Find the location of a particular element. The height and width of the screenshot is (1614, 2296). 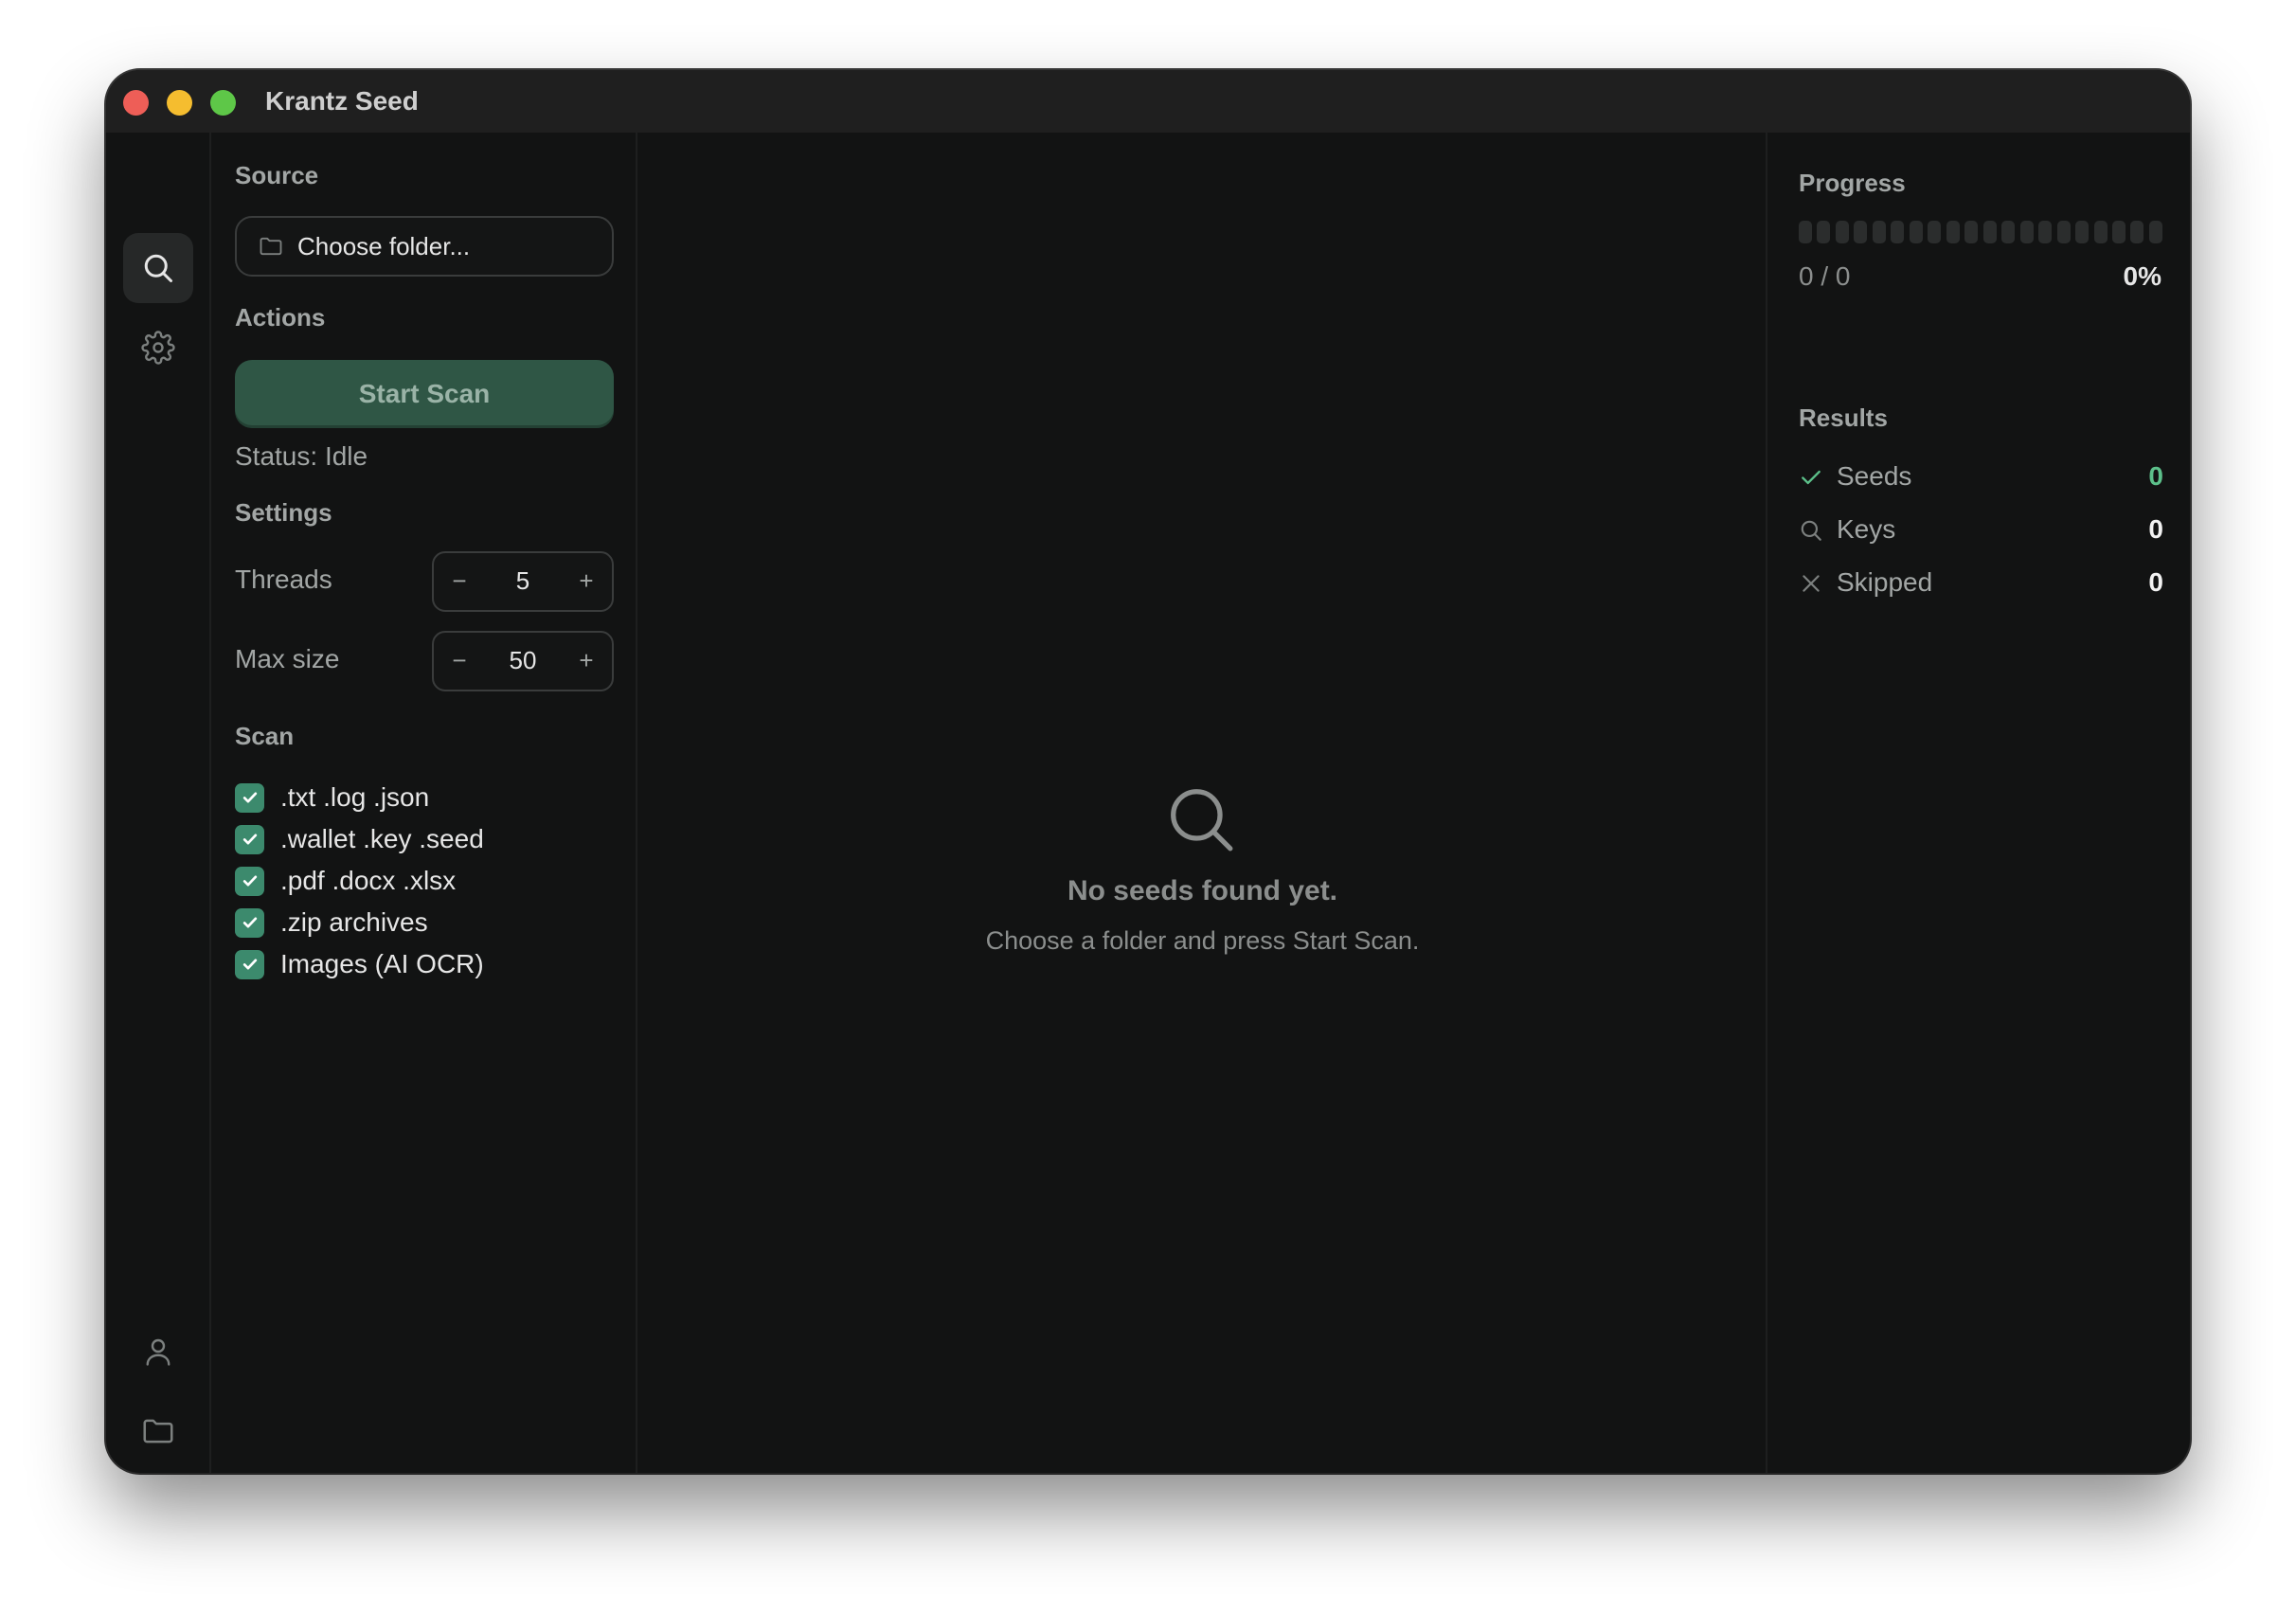

threads-value: 5 is located at coordinates (523, 581).